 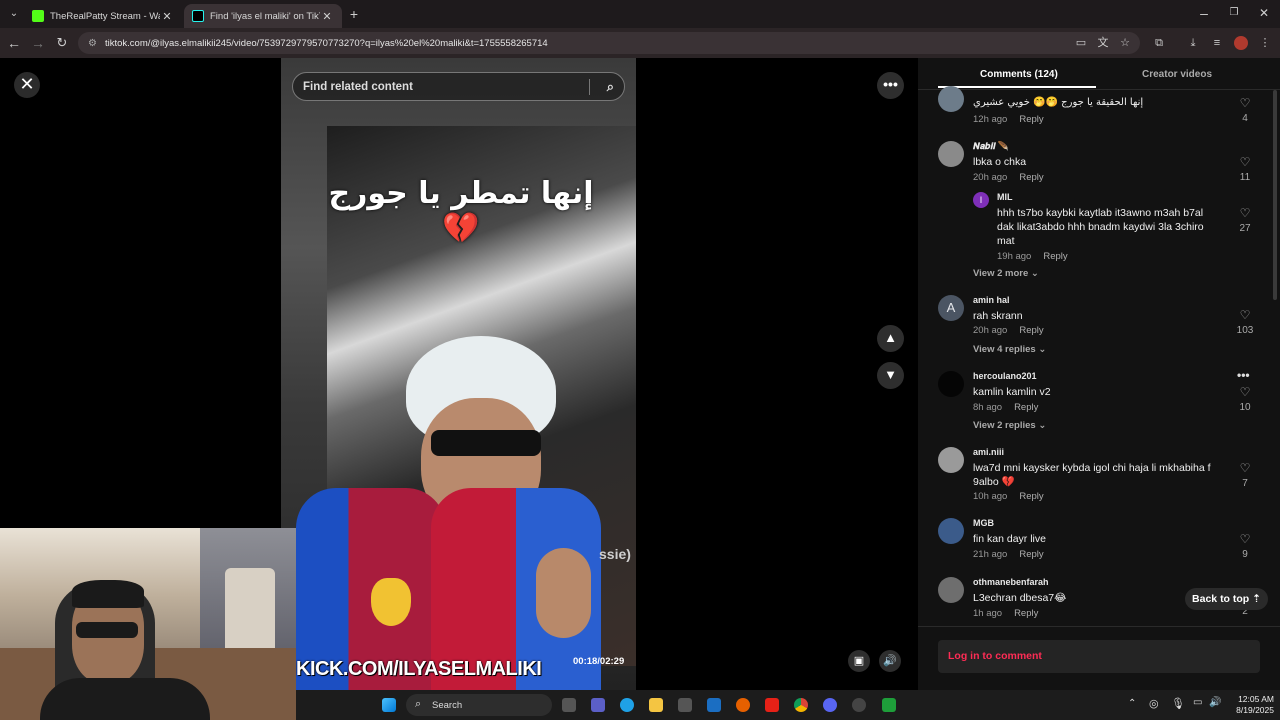 I want to click on windows-start-icon, so click(x=389, y=705).